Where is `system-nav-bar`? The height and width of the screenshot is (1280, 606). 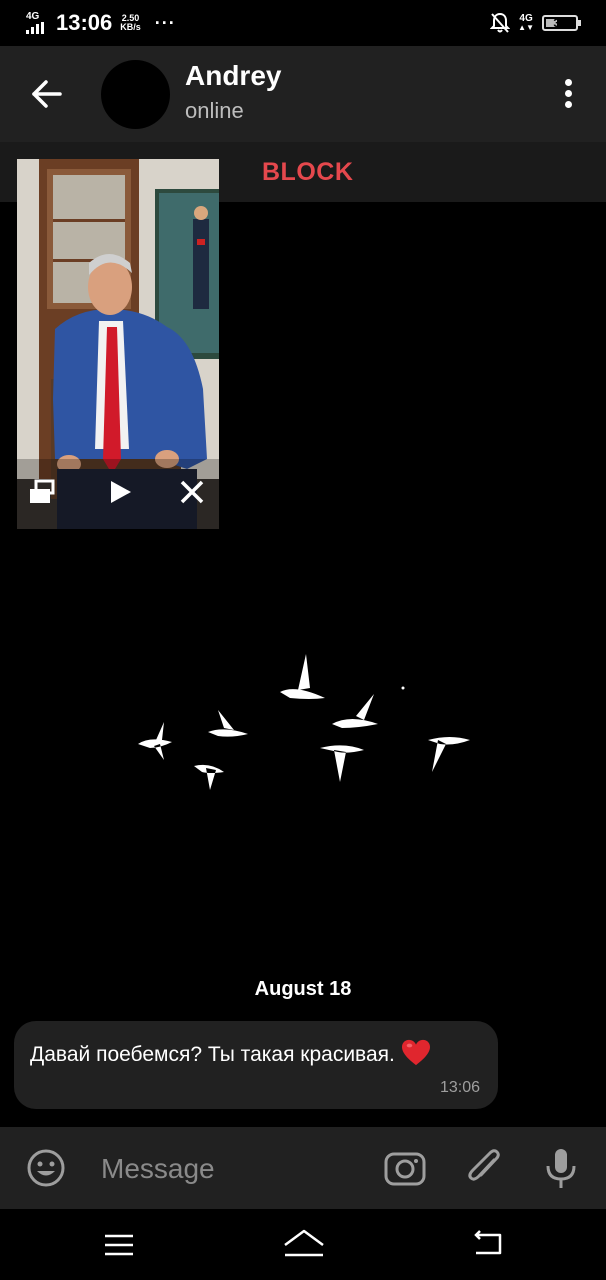 system-nav-bar is located at coordinates (303, 1244).